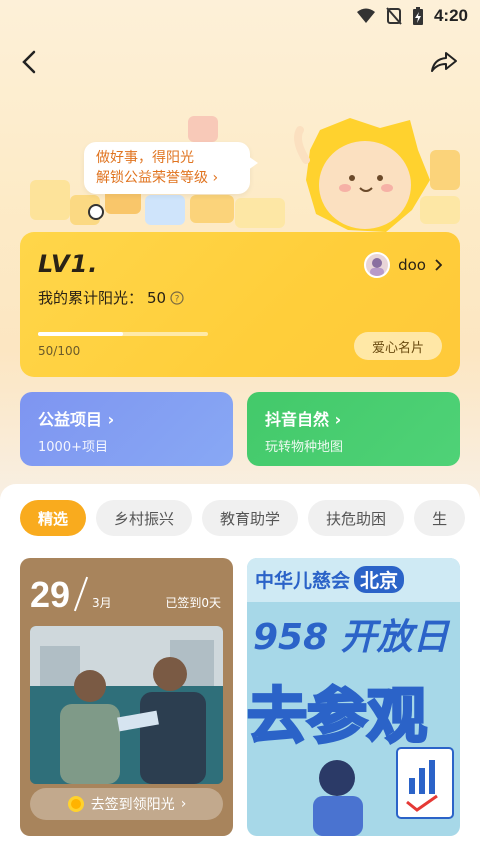  Describe the element at coordinates (330, 579) in the screenshot. I see `poster-org: 中华儿慈会 北京` at that location.